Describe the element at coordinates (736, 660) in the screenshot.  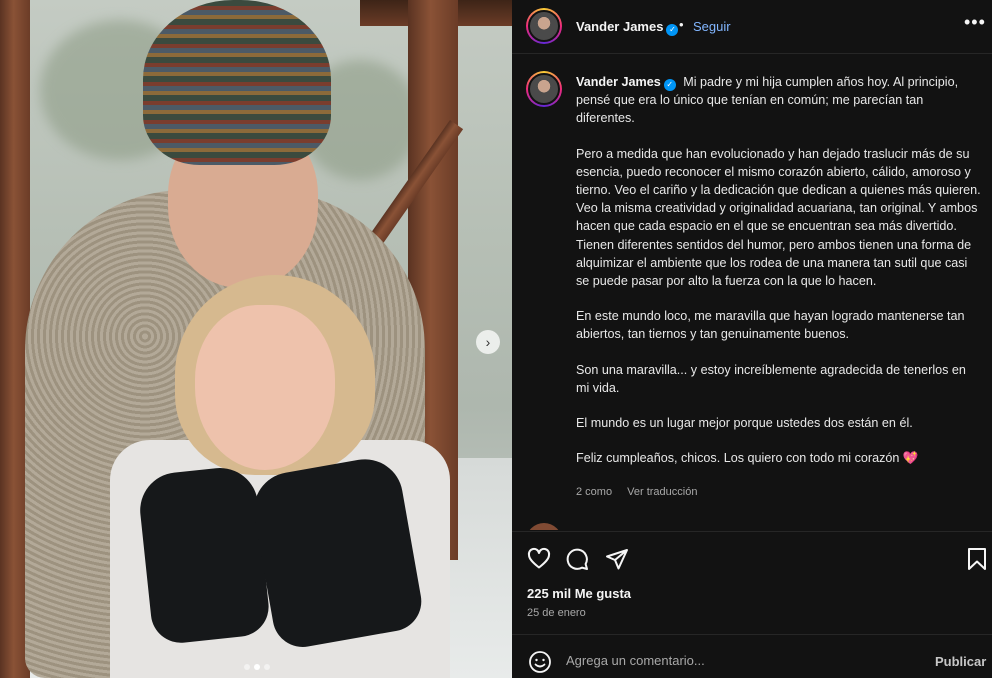
I see `comment-input` at that location.